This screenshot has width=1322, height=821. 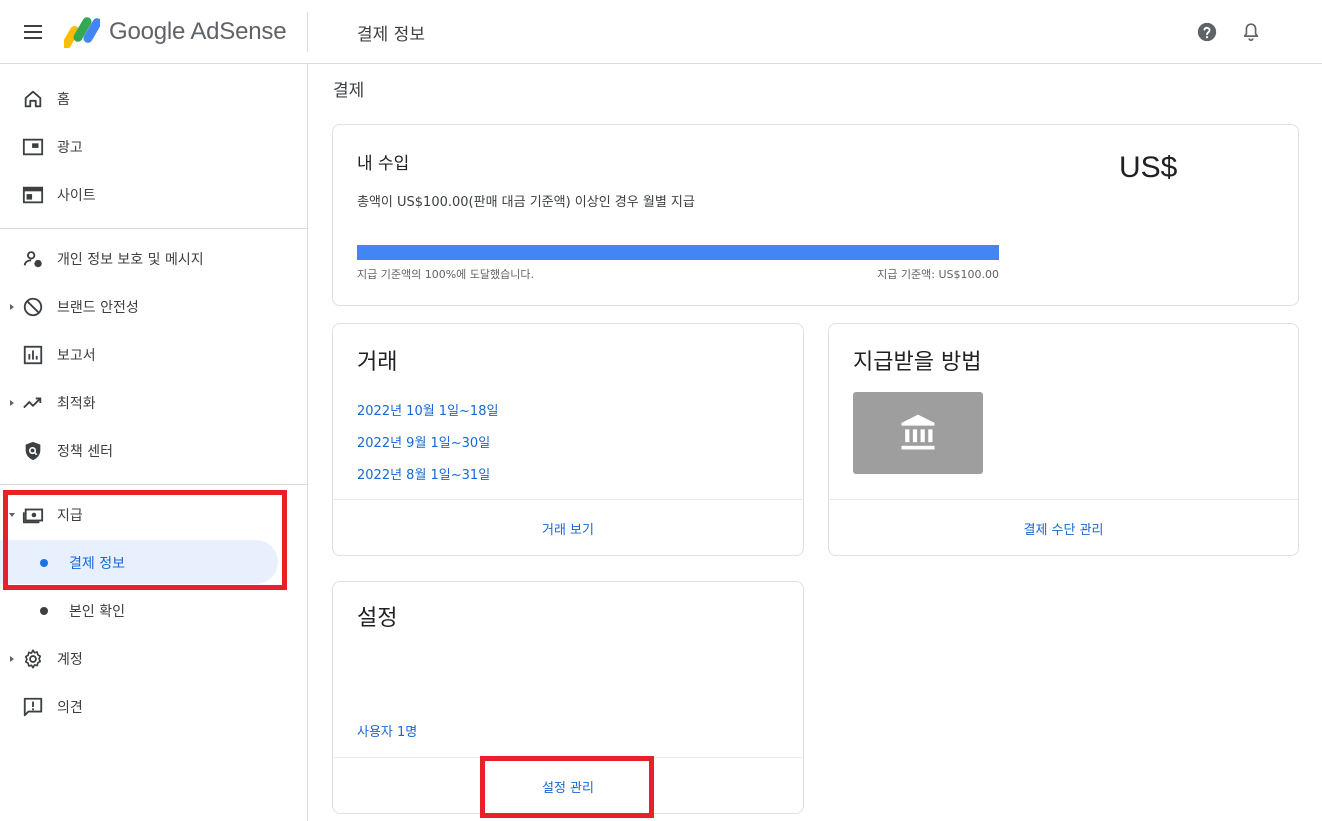 I want to click on sidebar-item-ads: 광고, so click(x=153, y=147).